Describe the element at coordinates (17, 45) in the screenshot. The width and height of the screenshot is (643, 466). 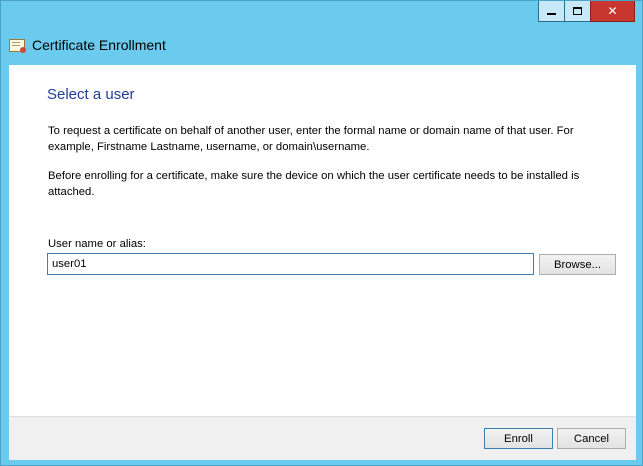
I see `certificate-icon` at that location.